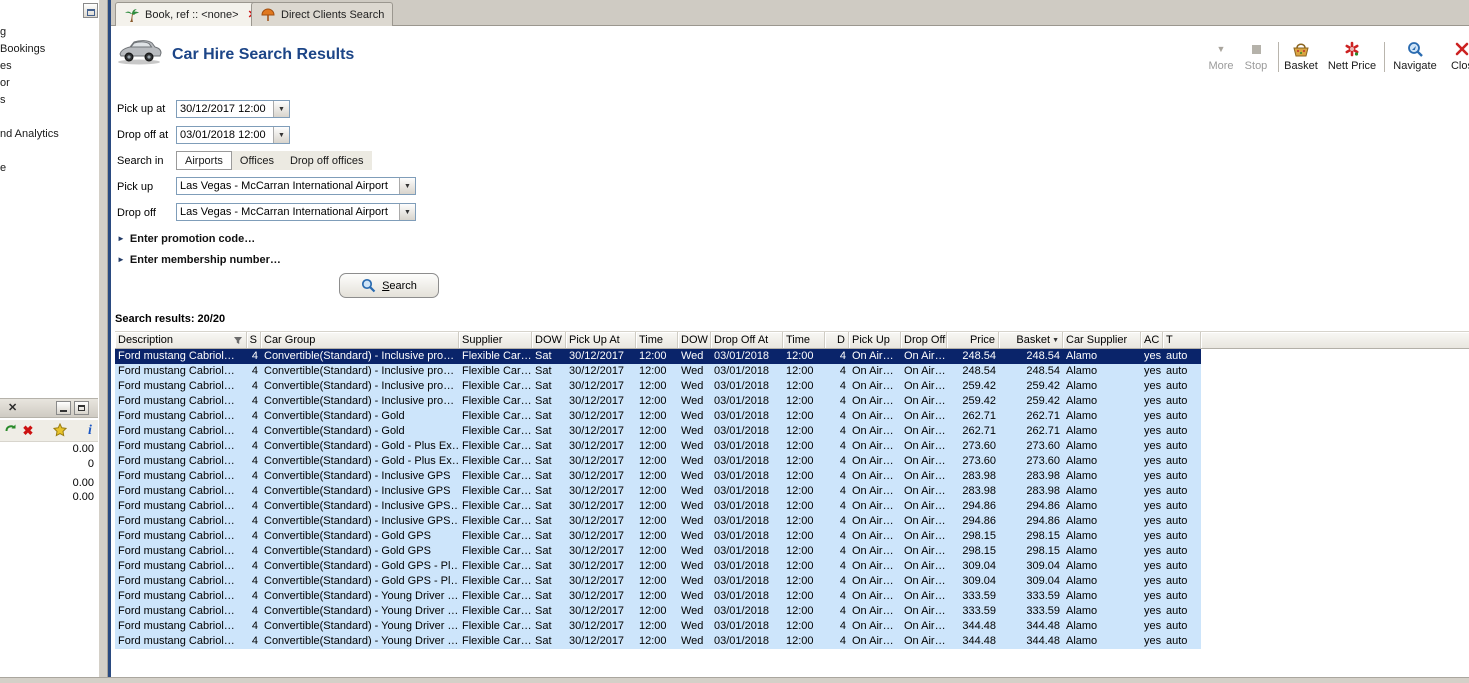 This screenshot has height=683, width=1469. I want to click on column-header-2-car-group: Car Group, so click(360, 340).